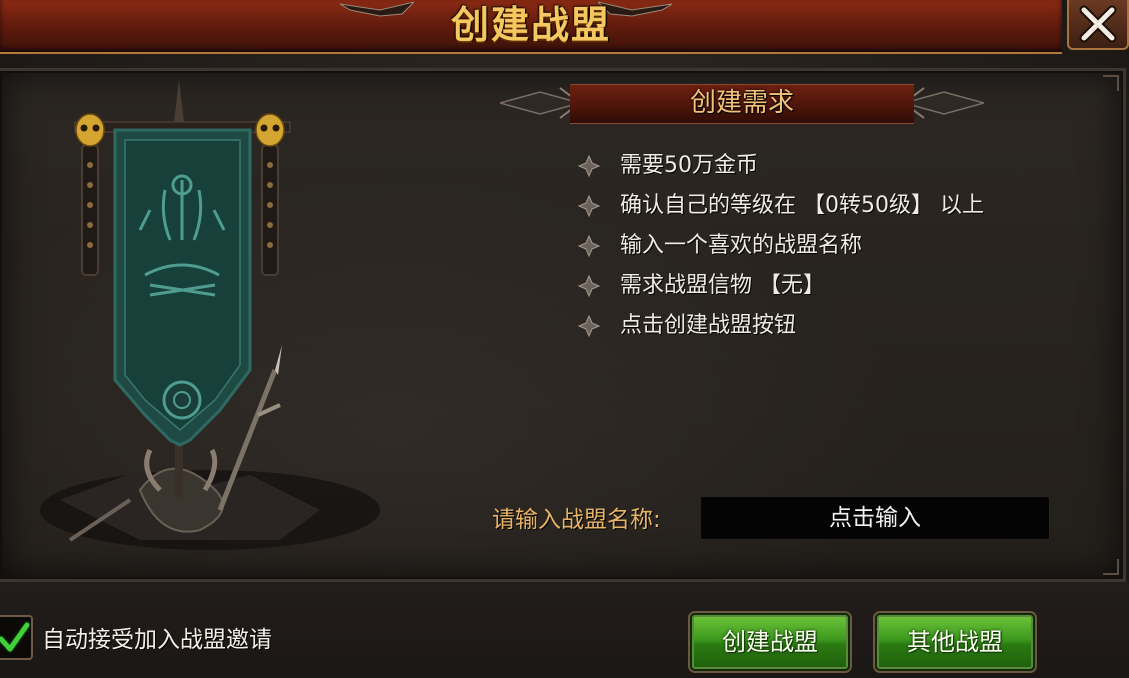 This screenshot has width=1129, height=678. Describe the element at coordinates (689, 165) in the screenshot. I see `requirement-text: 需要50万金币` at that location.